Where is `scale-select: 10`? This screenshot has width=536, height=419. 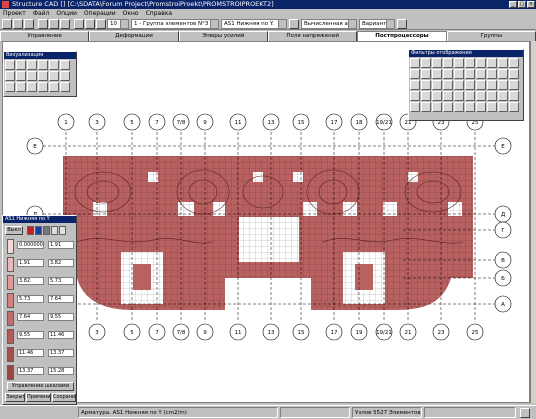 scale-select: 10 is located at coordinates (118, 24).